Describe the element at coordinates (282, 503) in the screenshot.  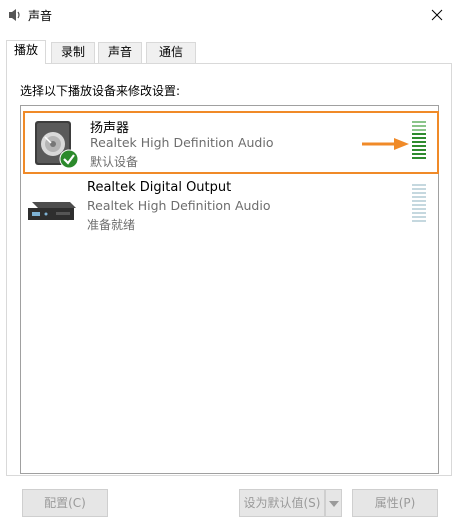
I see `set-default-button: 设为默认值(S)` at that location.